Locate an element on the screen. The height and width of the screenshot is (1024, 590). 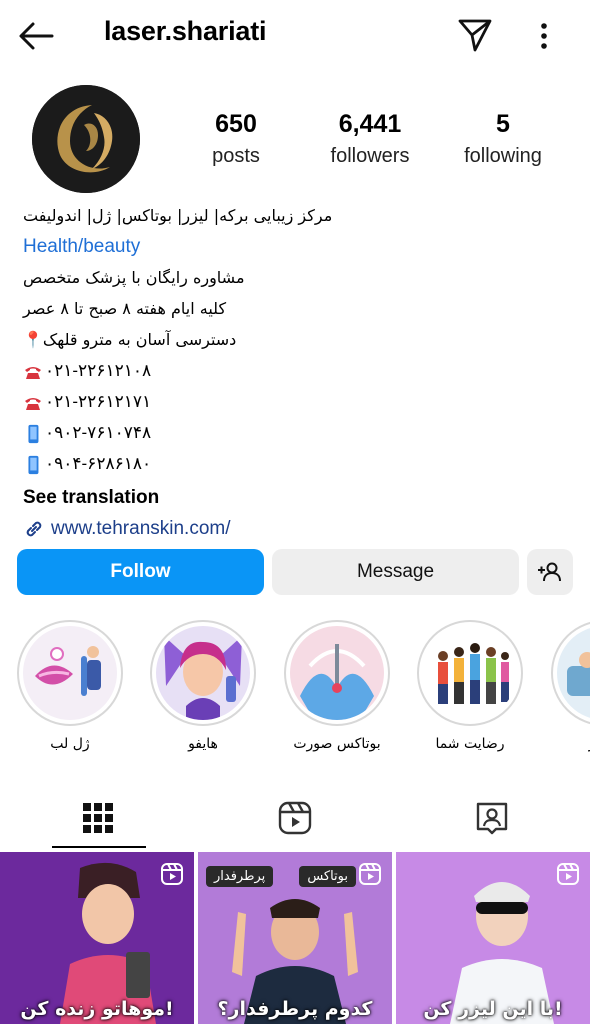
website-link: www.tehranskin.com/ is located at coordinates (298, 528).